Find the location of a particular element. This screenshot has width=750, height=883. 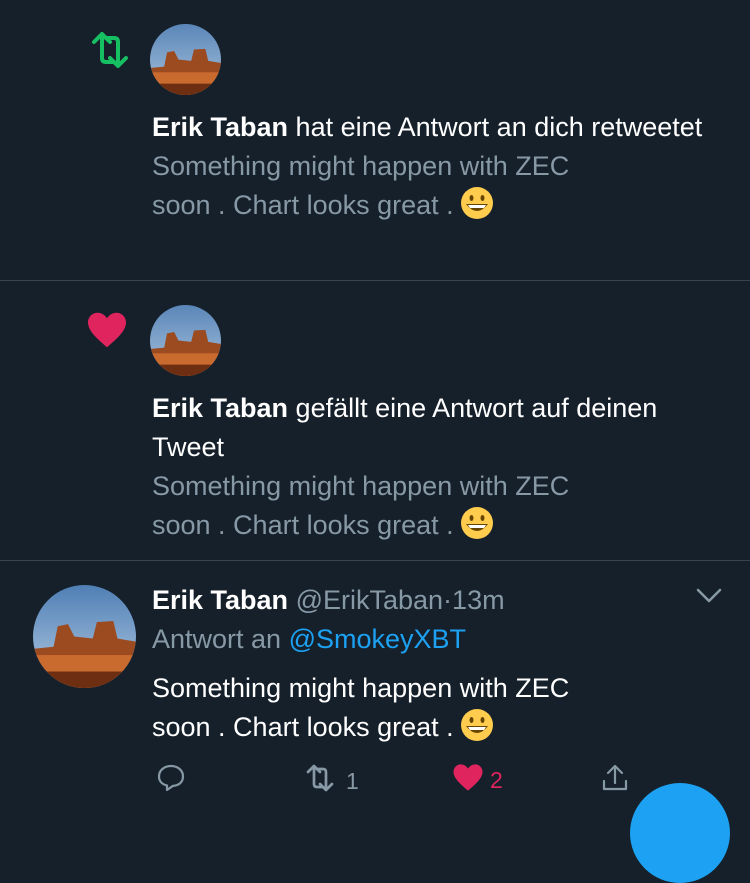

reply-icon is located at coordinates (171, 781).